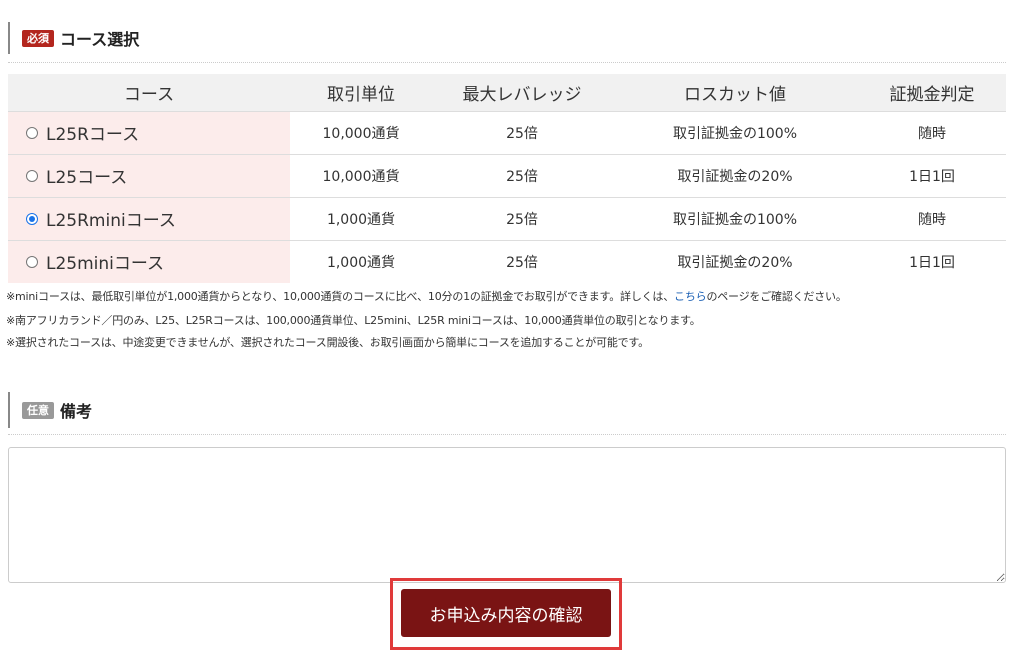 The image size is (1018, 660). I want to click on note-text: のページをご確認ください。, so click(776, 296).